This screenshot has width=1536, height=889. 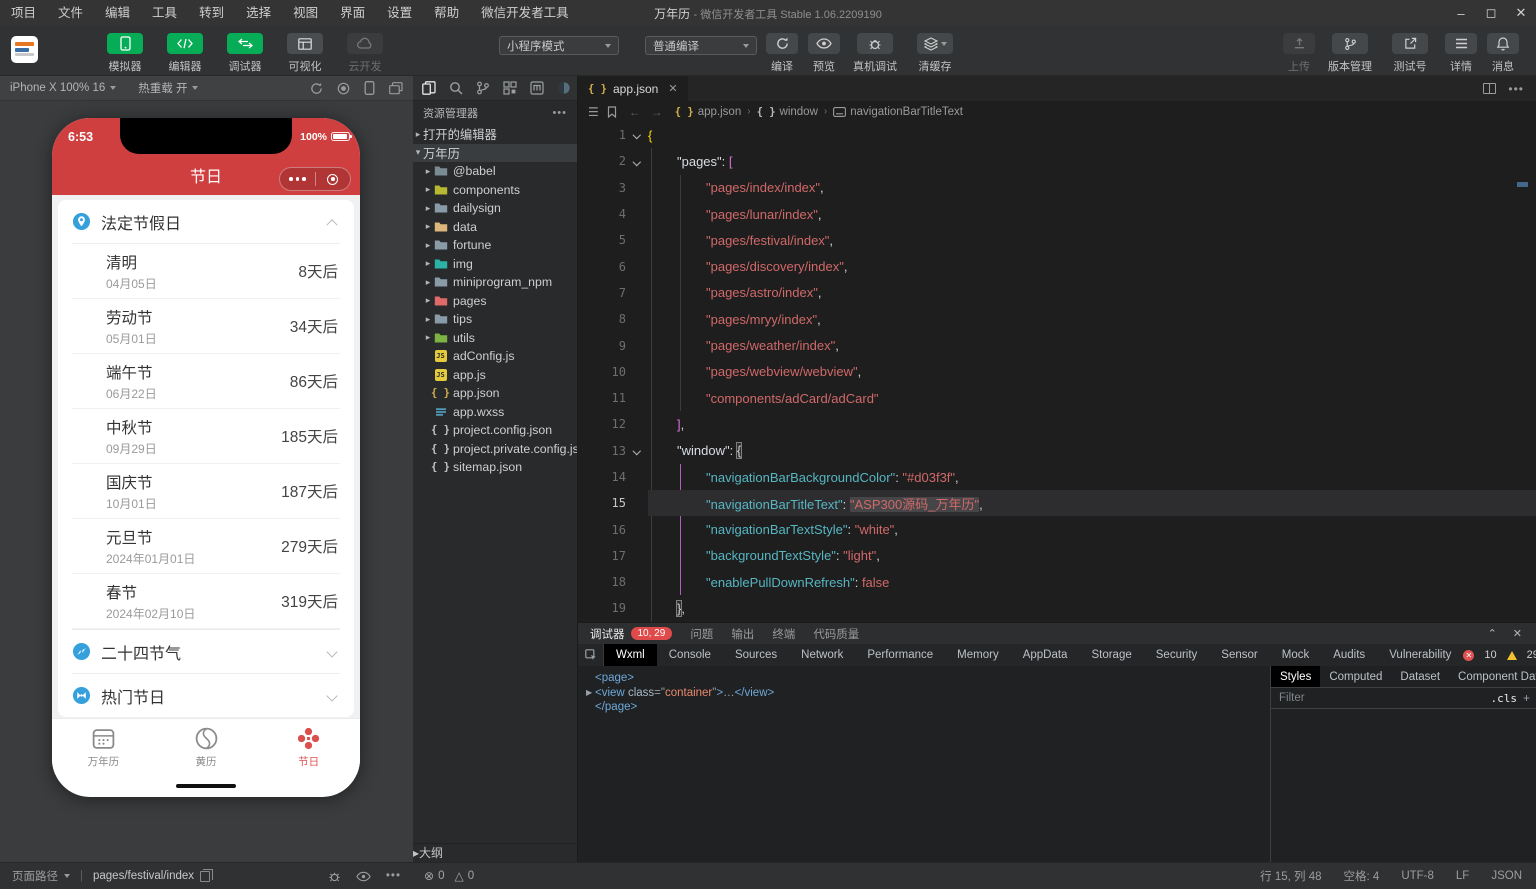 I want to click on breadcrumb-item-app.json: { } app.json, so click(x=708, y=112).